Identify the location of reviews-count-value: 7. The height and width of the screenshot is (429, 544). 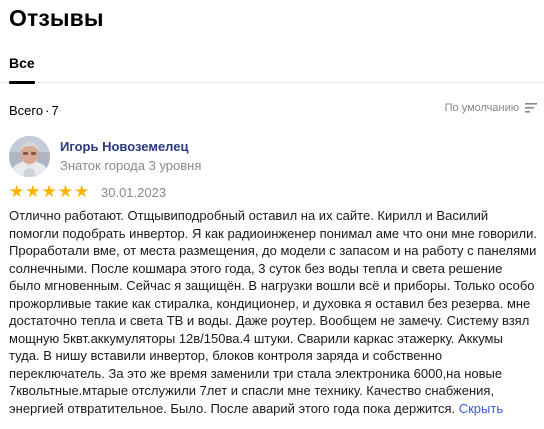
(55, 110).